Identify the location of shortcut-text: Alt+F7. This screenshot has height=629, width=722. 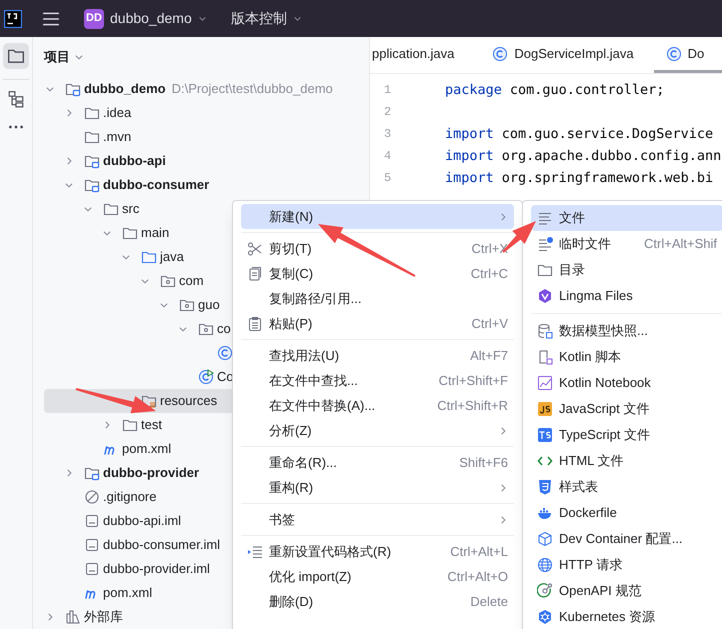
(488, 355).